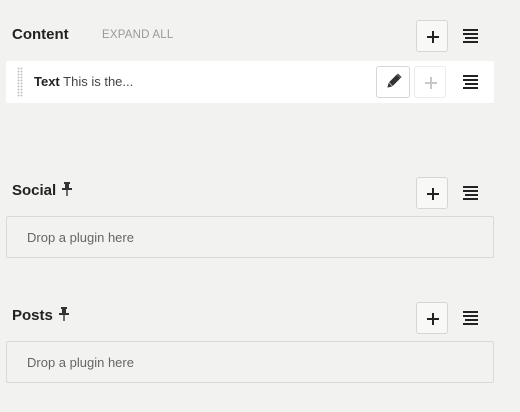 This screenshot has height=412, width=520. I want to click on section-social-header: Social, so click(260, 192).